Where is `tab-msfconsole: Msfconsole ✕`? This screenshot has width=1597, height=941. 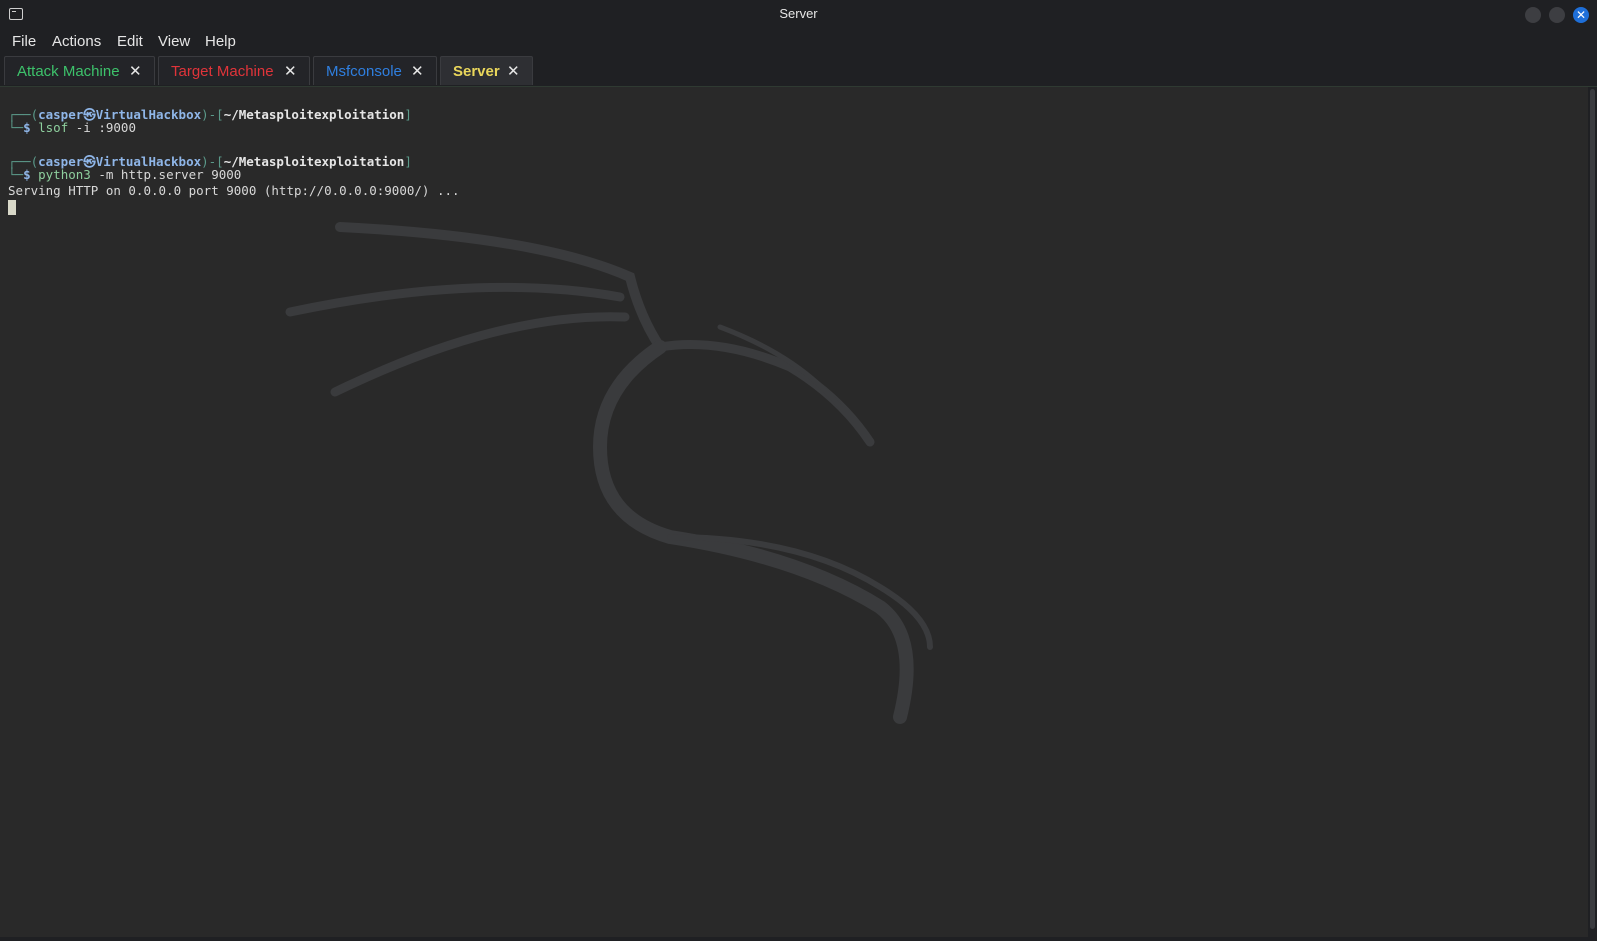
tab-msfconsole: Msfconsole ✕ is located at coordinates (375, 70).